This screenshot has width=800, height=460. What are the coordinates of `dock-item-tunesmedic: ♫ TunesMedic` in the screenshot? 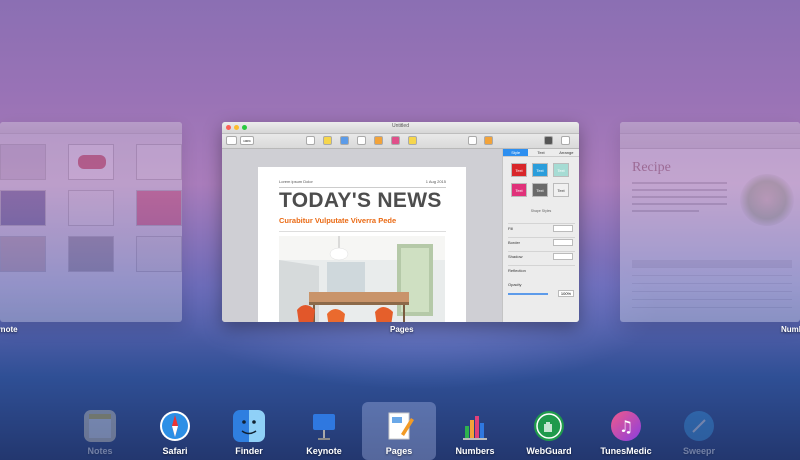 It's located at (626, 431).